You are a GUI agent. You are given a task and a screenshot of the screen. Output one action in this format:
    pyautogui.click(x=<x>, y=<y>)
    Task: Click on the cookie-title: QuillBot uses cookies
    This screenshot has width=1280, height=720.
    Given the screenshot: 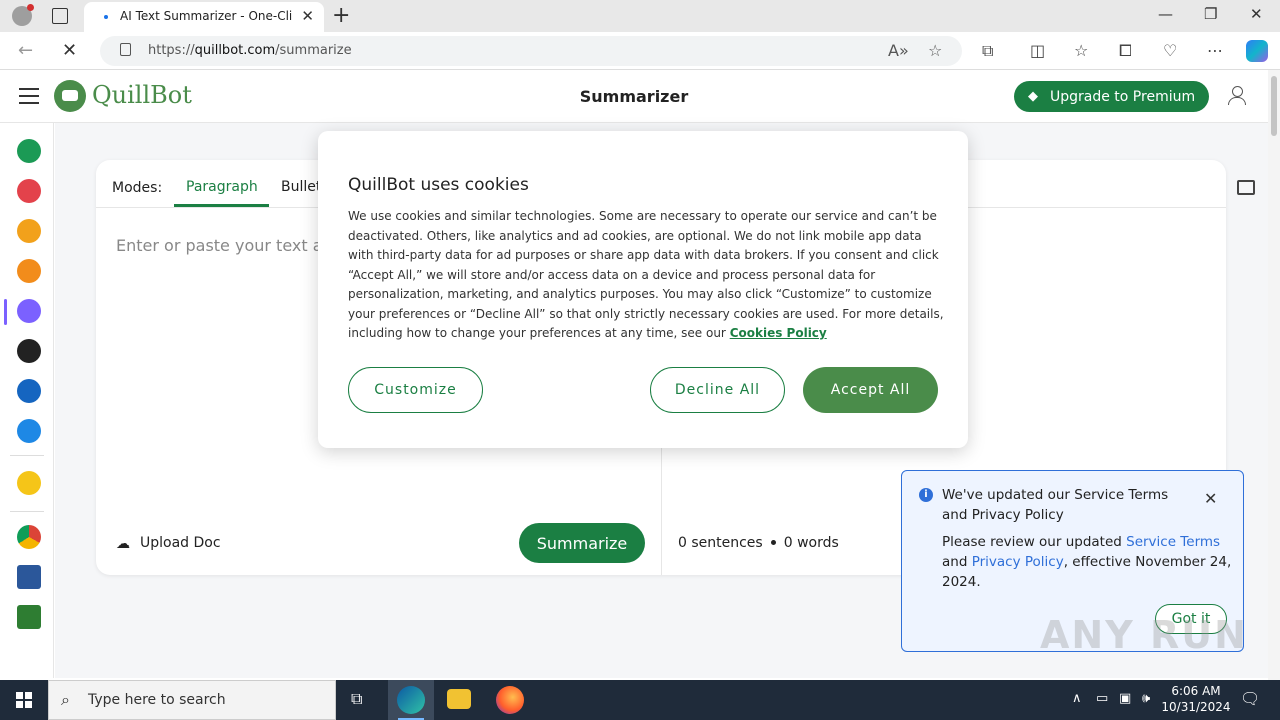 What is the action you would take?
    pyautogui.click(x=438, y=185)
    